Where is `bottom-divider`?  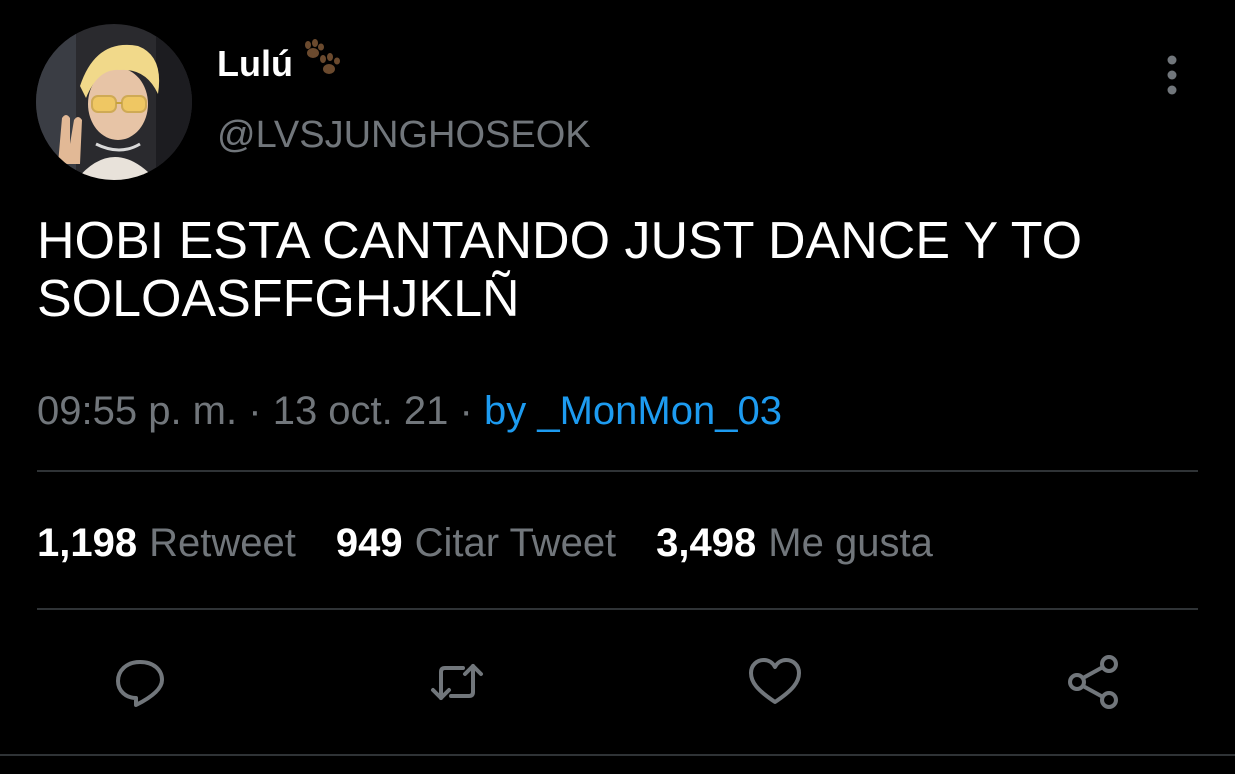
bottom-divider is located at coordinates (617, 755).